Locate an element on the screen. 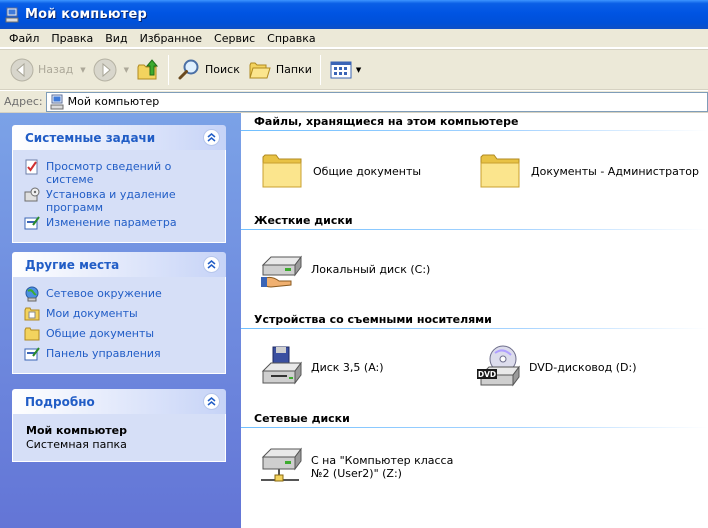 The height and width of the screenshot is (528, 708). task-label: Просмотр сведений о системе is located at coordinates (109, 173).